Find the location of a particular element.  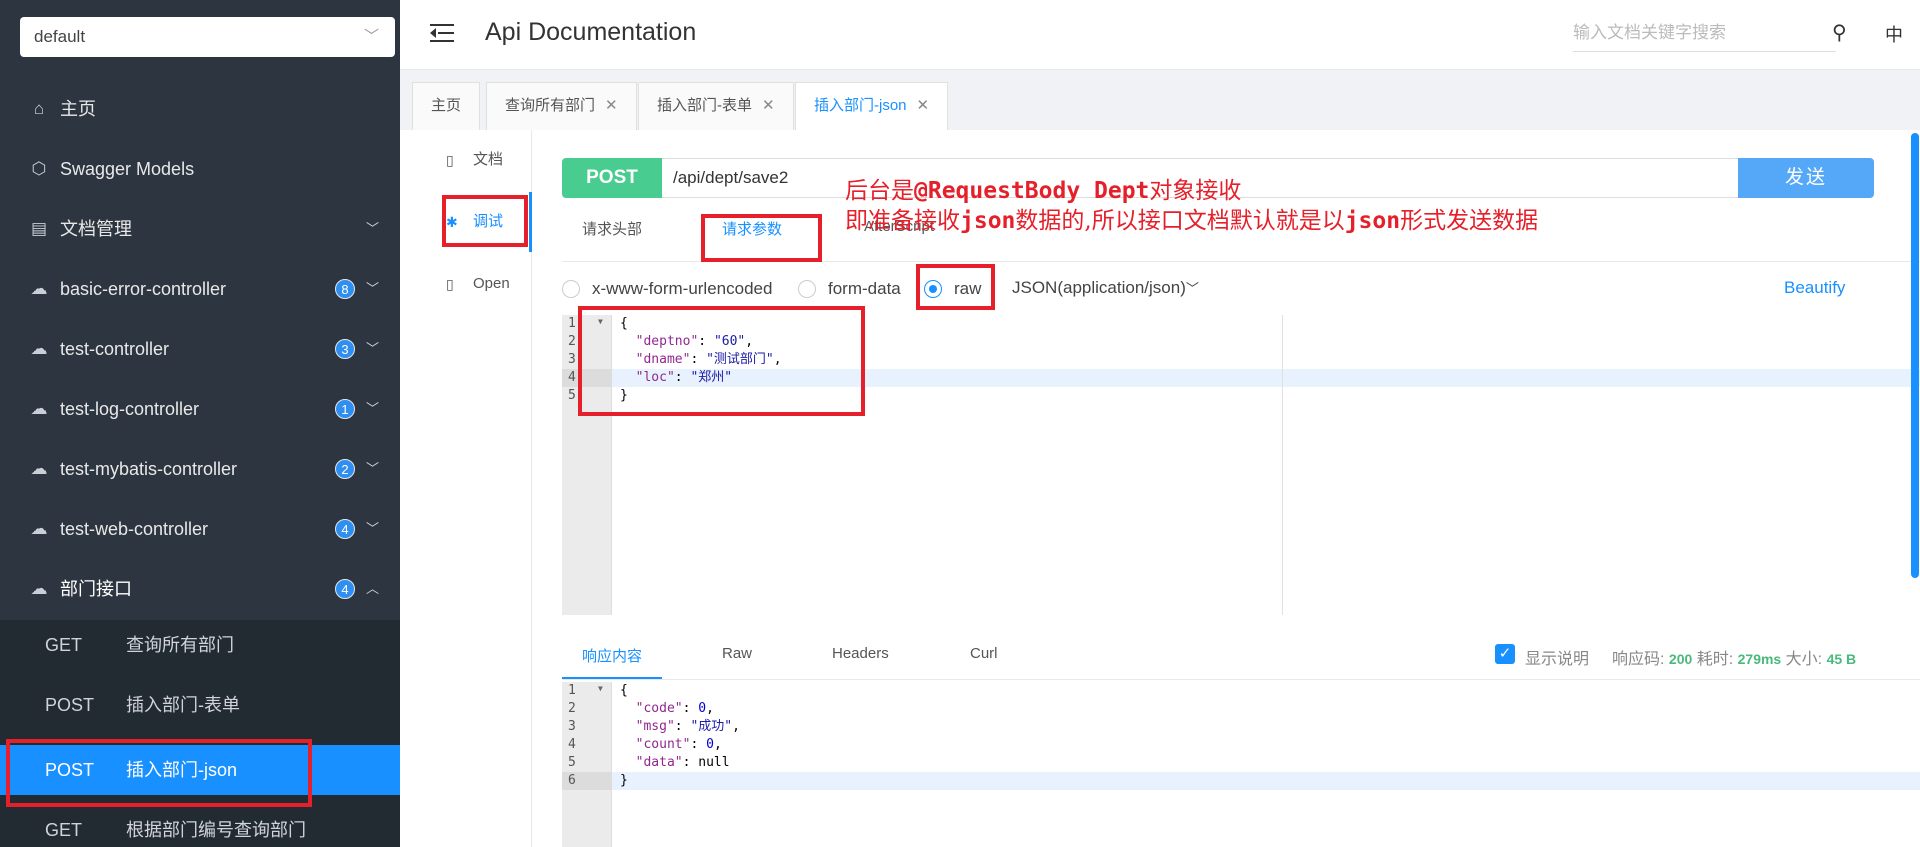

annotation-box-debug-tab is located at coordinates (485, 221).